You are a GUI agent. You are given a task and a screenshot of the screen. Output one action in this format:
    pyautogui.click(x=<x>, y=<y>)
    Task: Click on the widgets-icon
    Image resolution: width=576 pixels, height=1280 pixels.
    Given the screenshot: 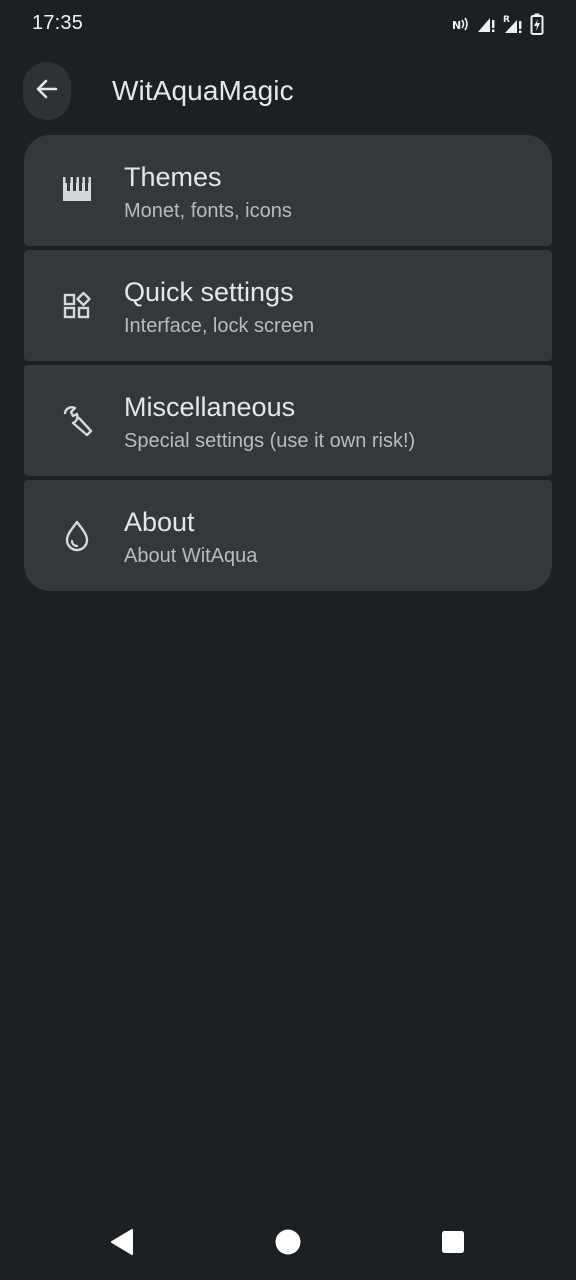 What is the action you would take?
    pyautogui.click(x=77, y=306)
    